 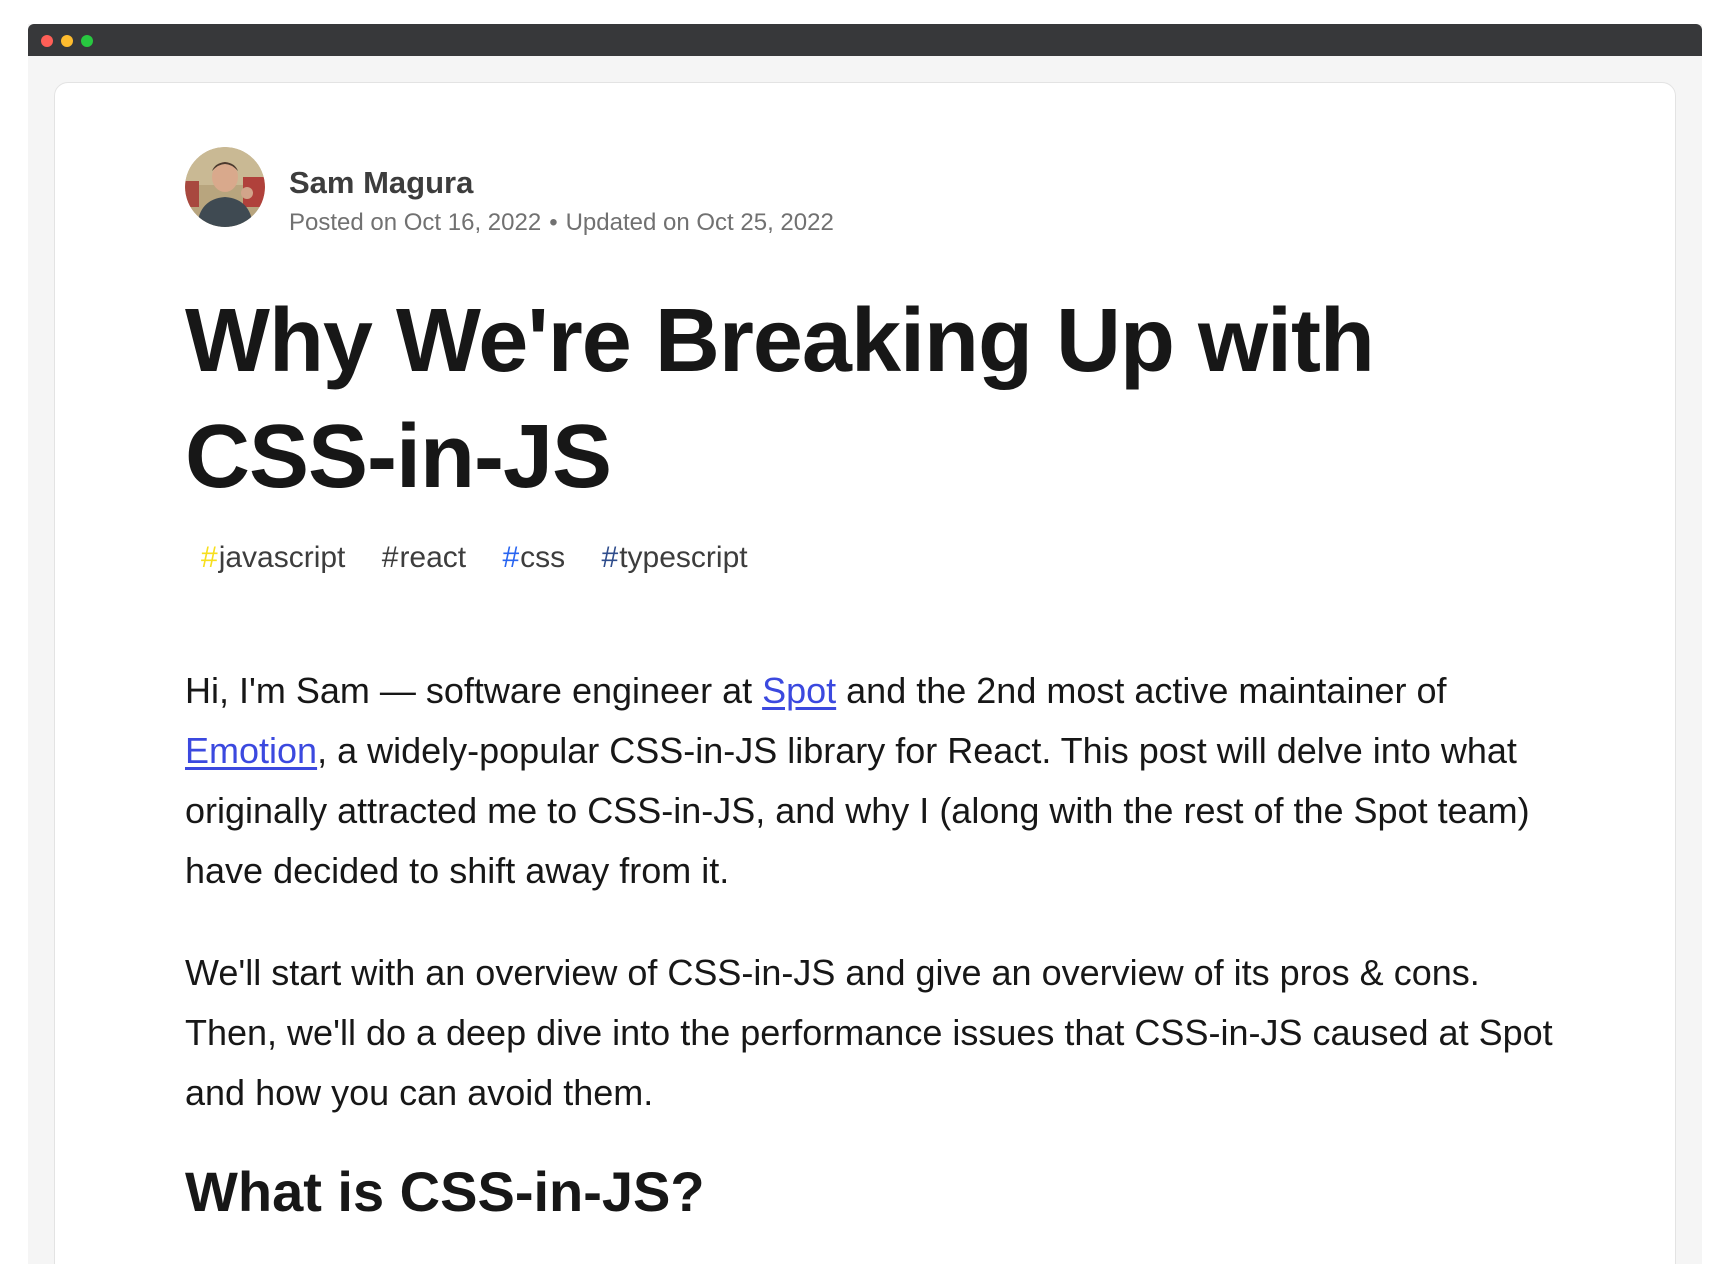 I want to click on posted-date: Posted on Oct 16, 2022, so click(x=415, y=222).